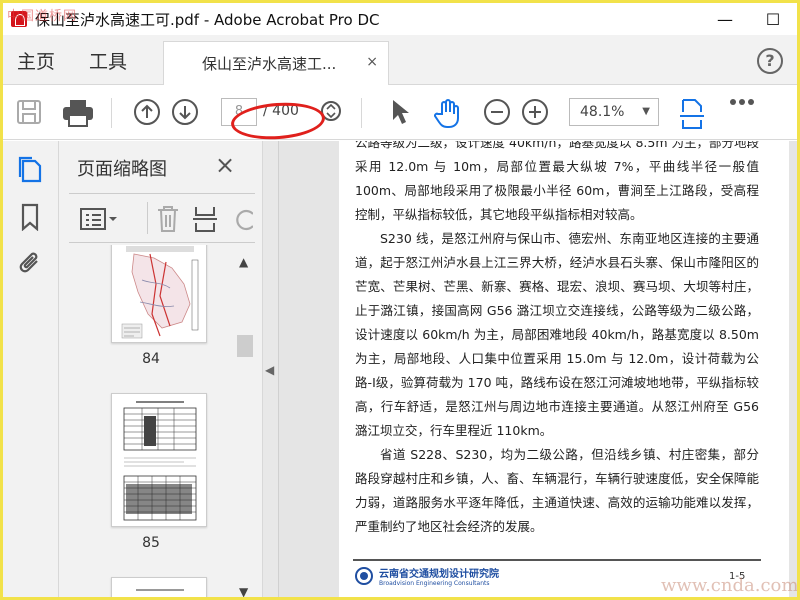 This screenshot has width=800, height=600. What do you see at coordinates (243, 591) in the screenshot?
I see `scroll-down-icon: ▼` at bounding box center [243, 591].